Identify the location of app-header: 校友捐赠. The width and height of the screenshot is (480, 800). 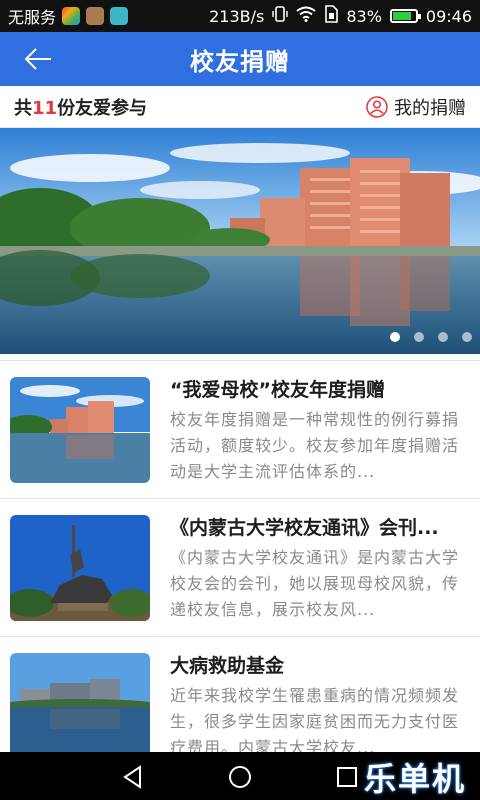
(240, 59).